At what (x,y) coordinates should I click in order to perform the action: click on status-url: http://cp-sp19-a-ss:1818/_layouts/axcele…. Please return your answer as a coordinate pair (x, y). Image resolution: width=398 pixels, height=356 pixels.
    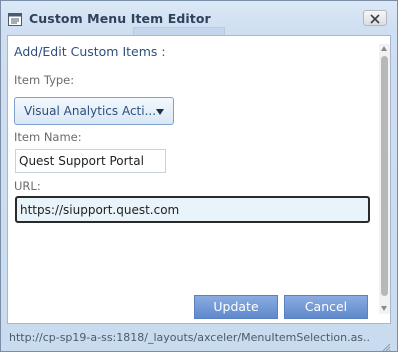
    Looking at the image, I should click on (189, 337).